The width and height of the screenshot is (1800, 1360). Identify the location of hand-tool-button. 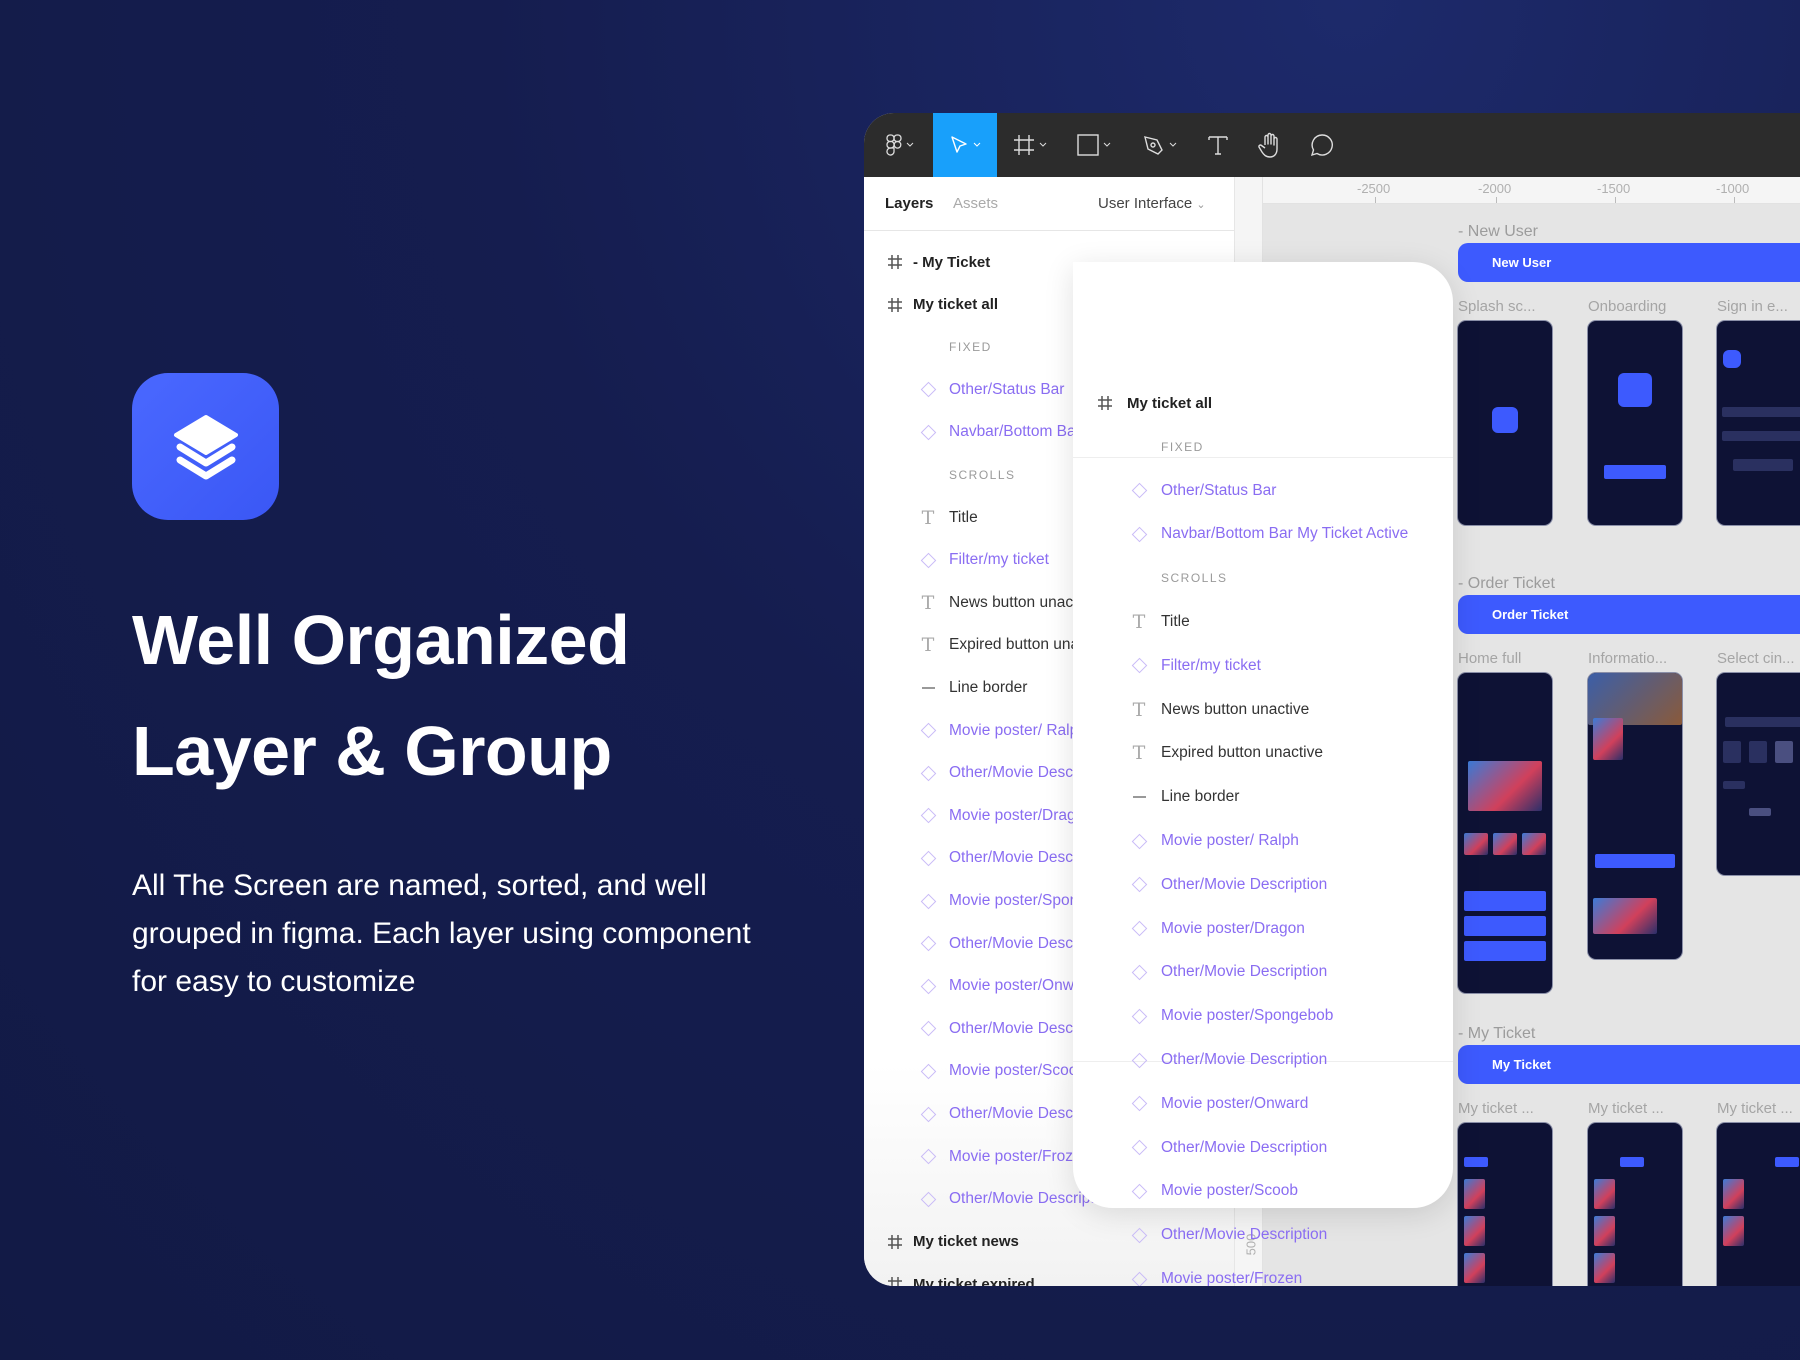
(1270, 145).